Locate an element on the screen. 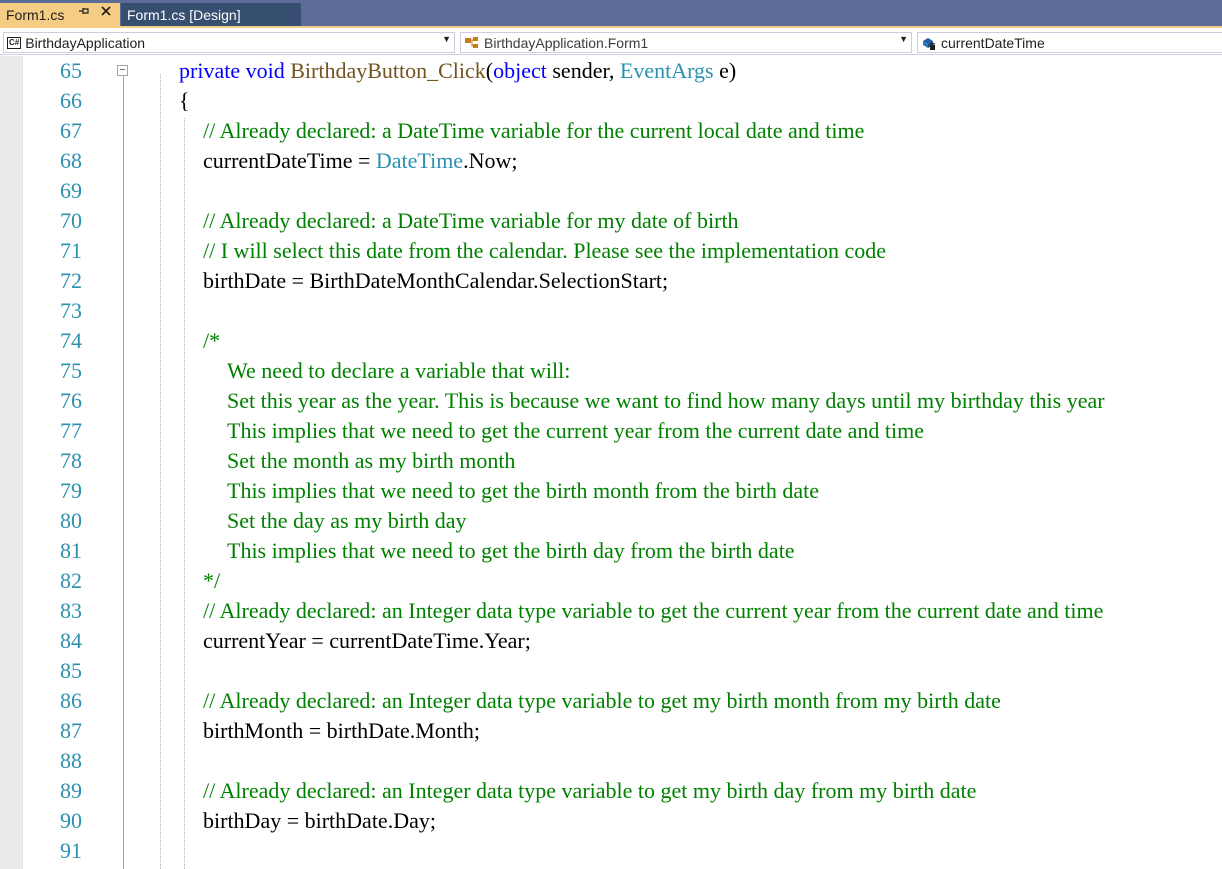  line-number: 65 is located at coordinates (71, 70).